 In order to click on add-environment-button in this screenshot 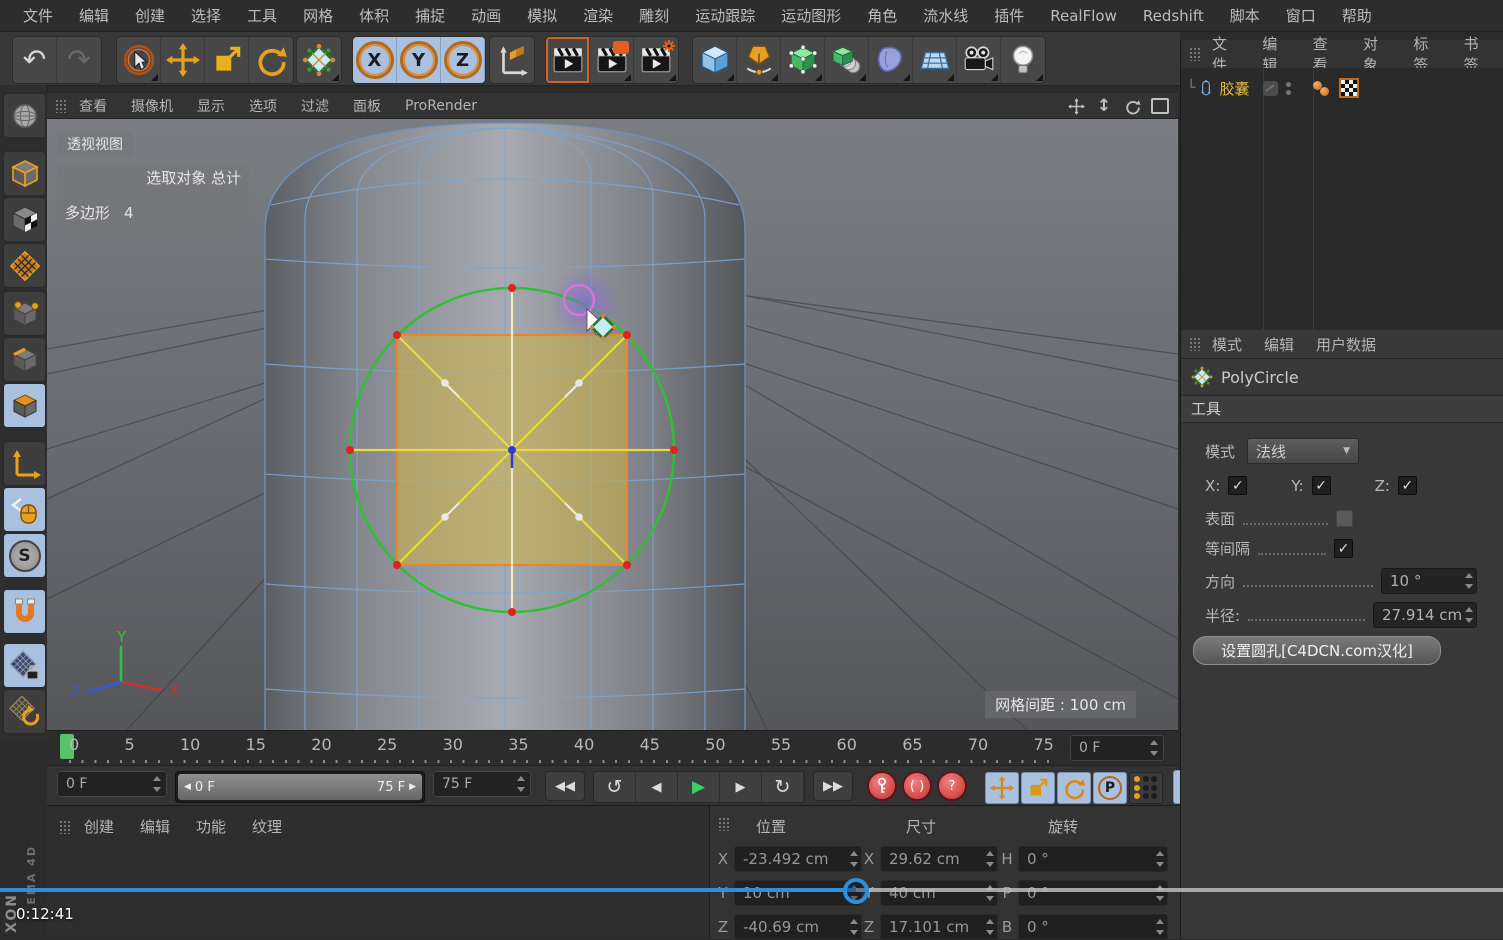, I will do `click(935, 60)`.